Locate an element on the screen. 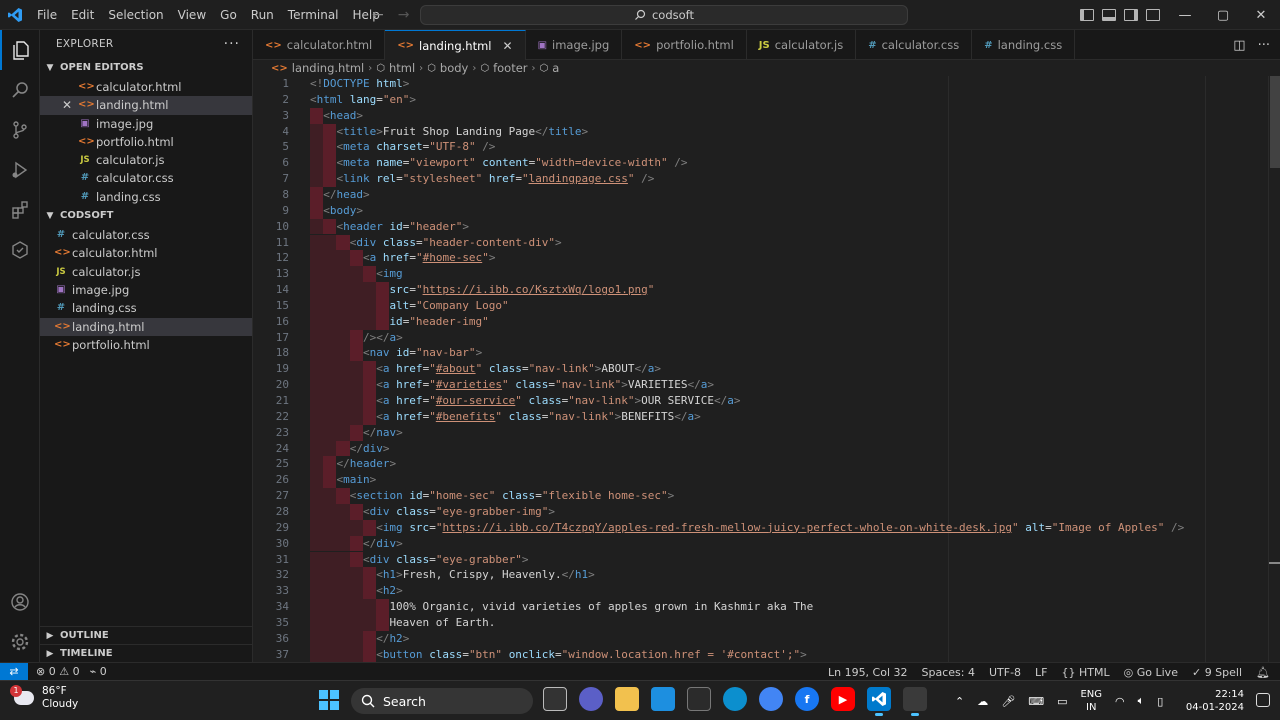 The height and width of the screenshot is (720, 1280). taskbar-search: Search is located at coordinates (442, 701).